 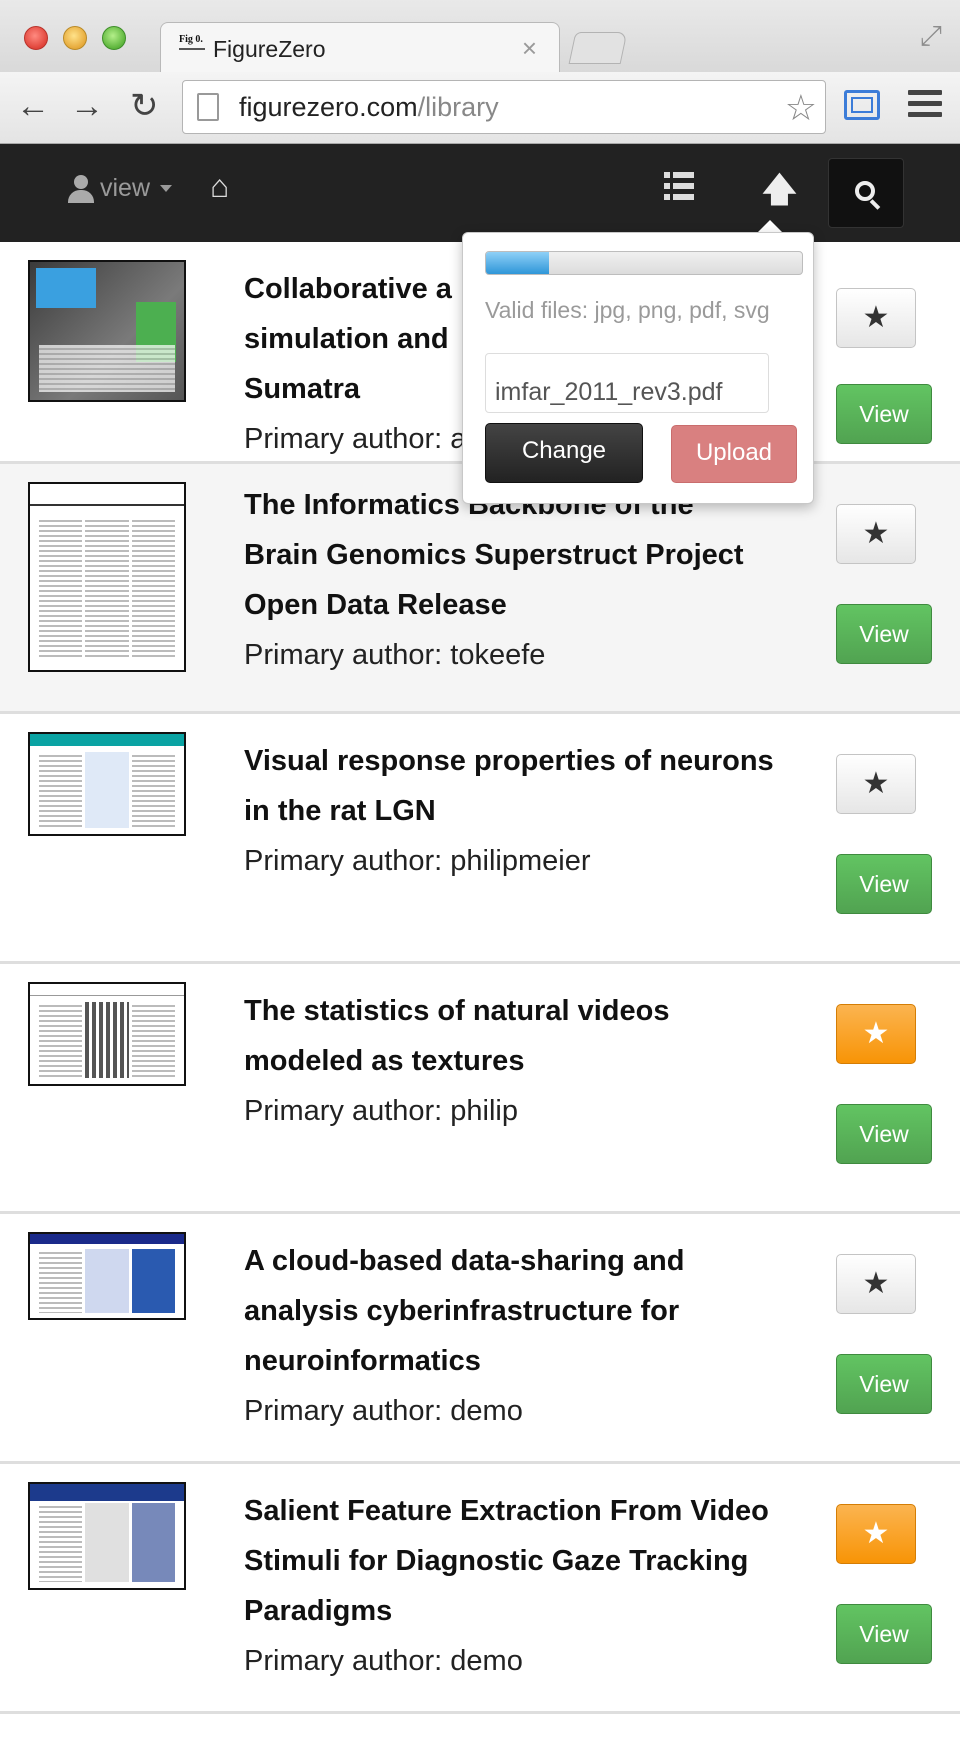 What do you see at coordinates (494, 555) in the screenshot?
I see `poster-title-line: Brain Genomics Superstruct Project` at bounding box center [494, 555].